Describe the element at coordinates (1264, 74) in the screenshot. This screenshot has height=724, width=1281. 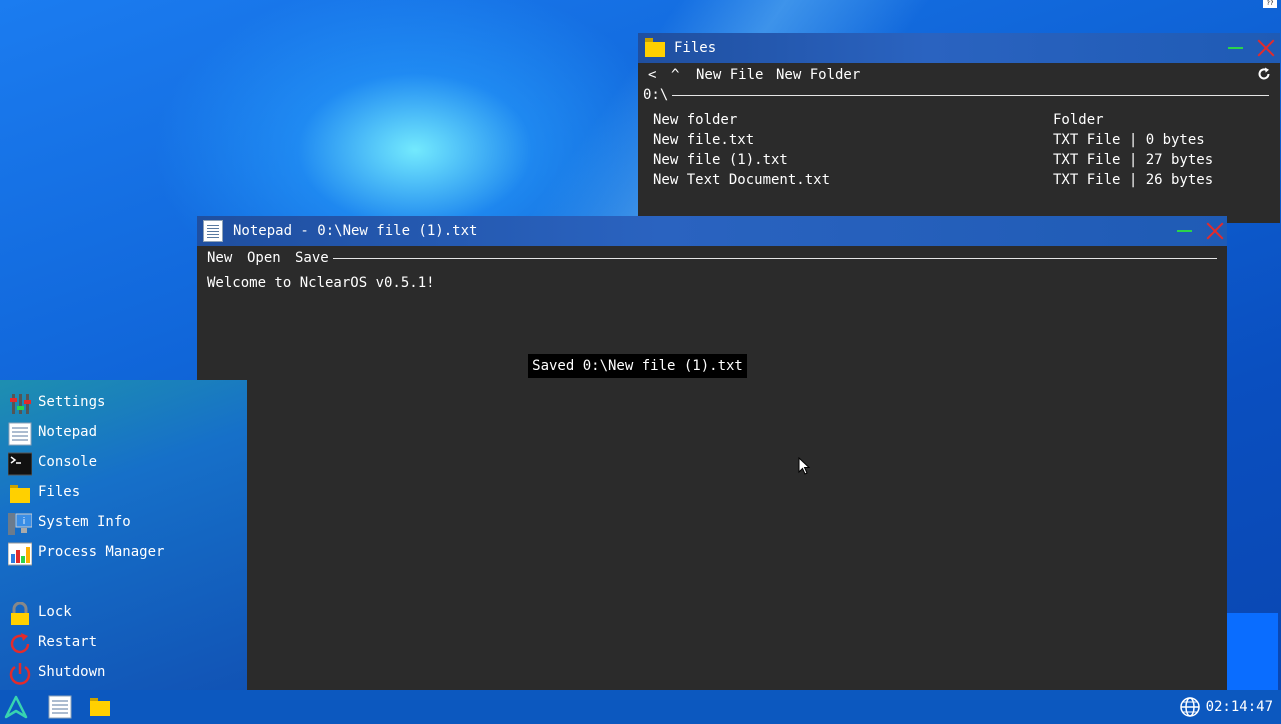
I see `refresh-icon` at that location.